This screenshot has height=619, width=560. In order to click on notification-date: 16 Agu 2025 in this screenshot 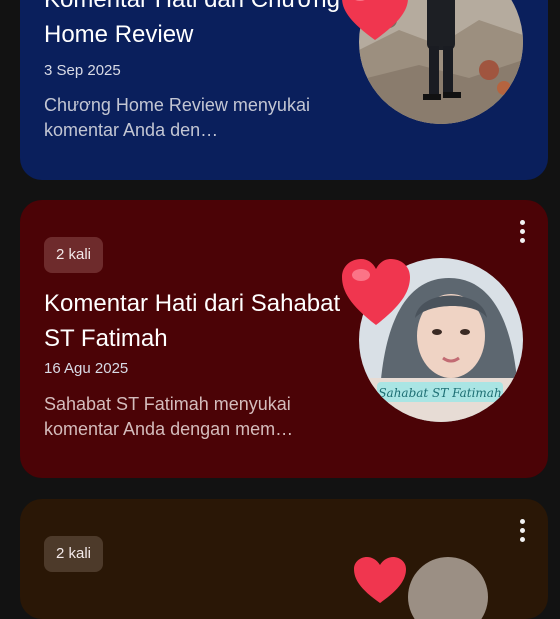, I will do `click(86, 368)`.